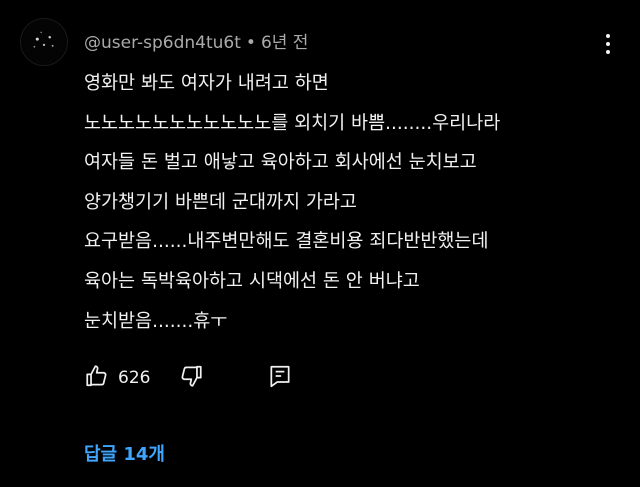  Describe the element at coordinates (280, 163) in the screenshot. I see `comment-line: 여자들 돈 벌고 애낳고 육아하고 회사에선 눈치보고` at that location.